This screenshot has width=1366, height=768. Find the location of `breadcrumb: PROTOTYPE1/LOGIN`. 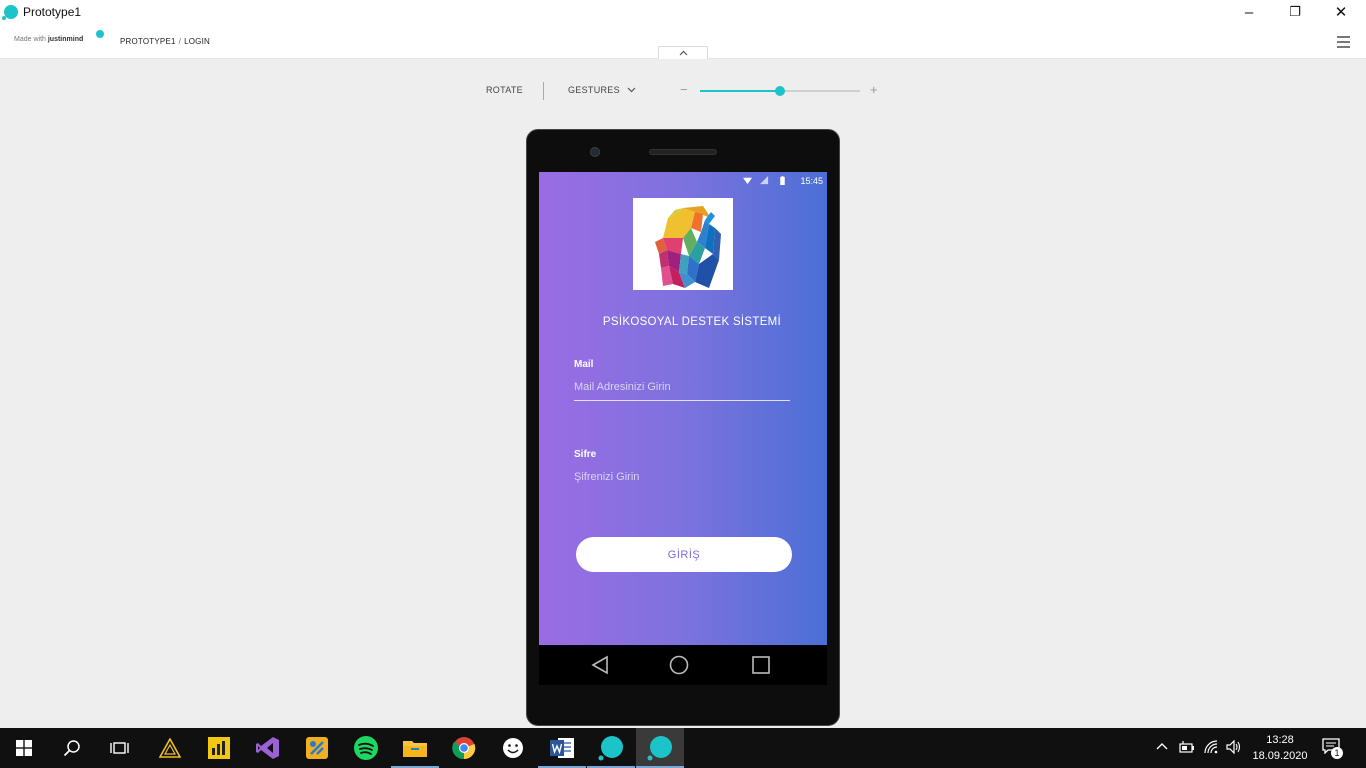

breadcrumb: PROTOTYPE1/LOGIN is located at coordinates (165, 41).